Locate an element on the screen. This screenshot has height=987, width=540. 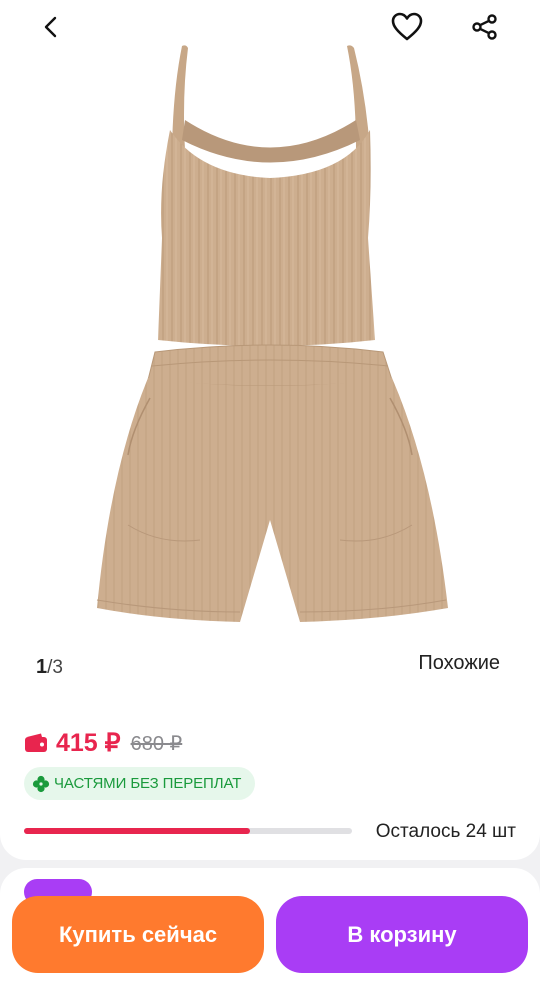
image-counter: 1/3 is located at coordinates (49, 667).